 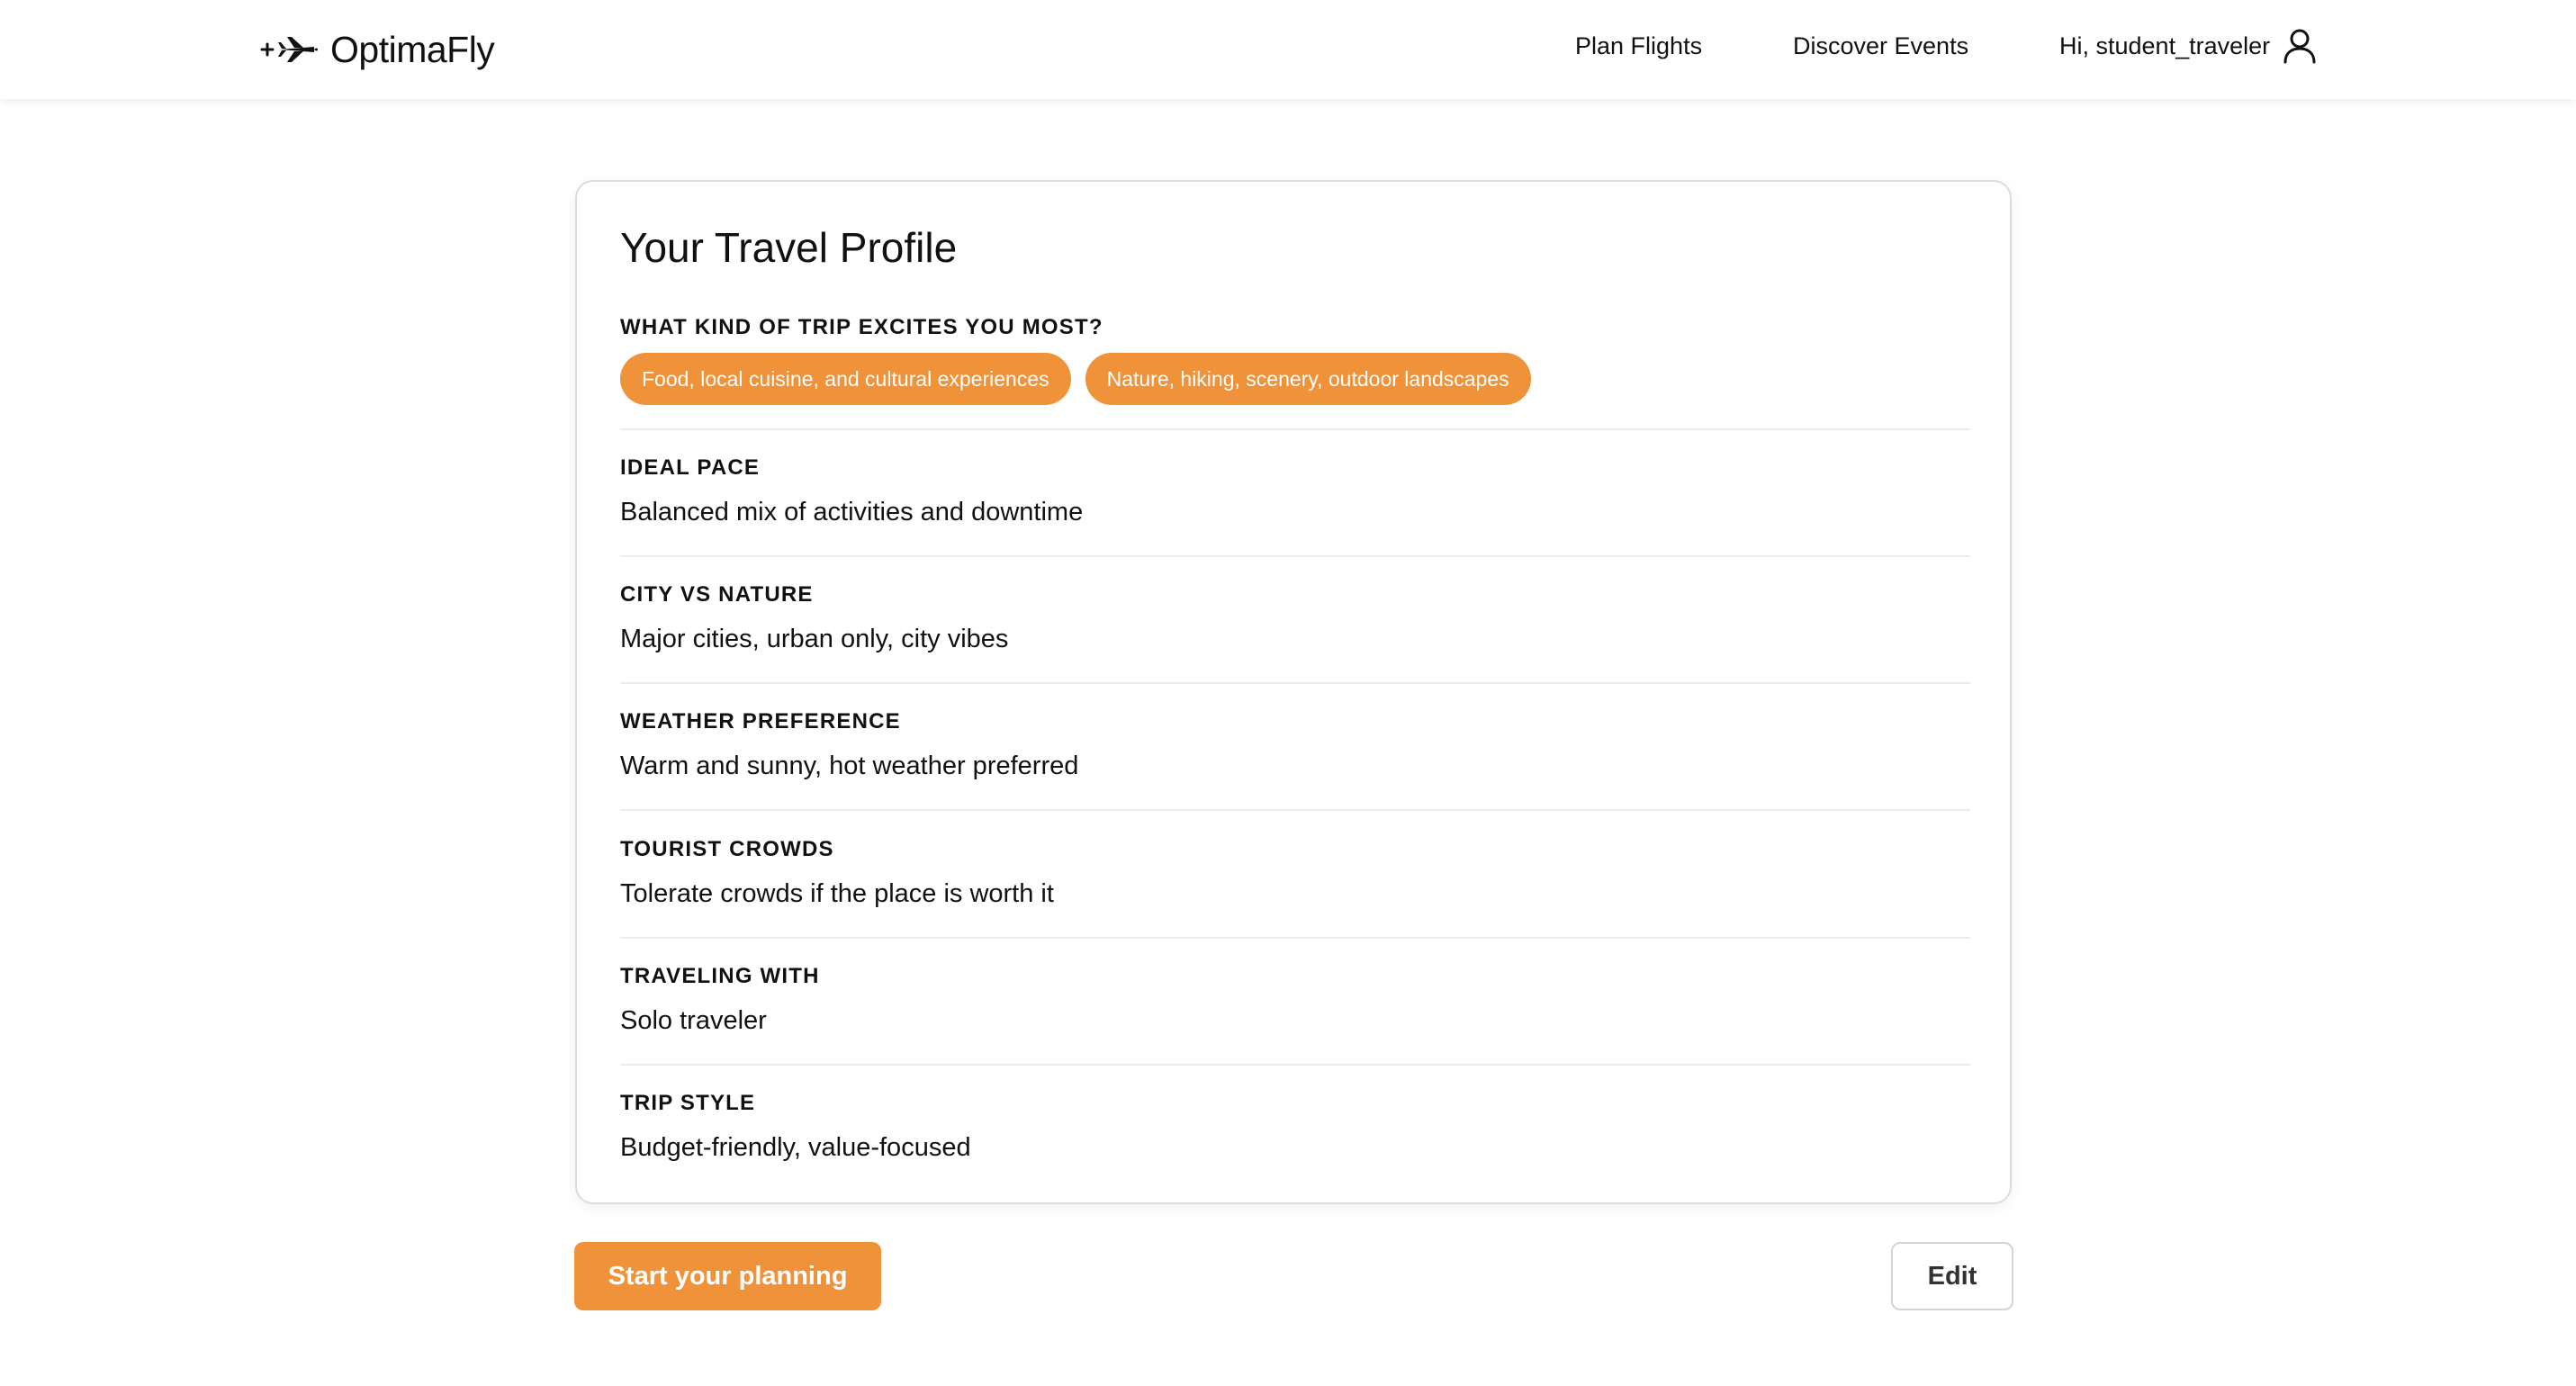 What do you see at coordinates (861, 327) in the screenshot?
I see `trip-excitement-label: WHAT KIND OF TRIP EXCITES YOU MOST?` at bounding box center [861, 327].